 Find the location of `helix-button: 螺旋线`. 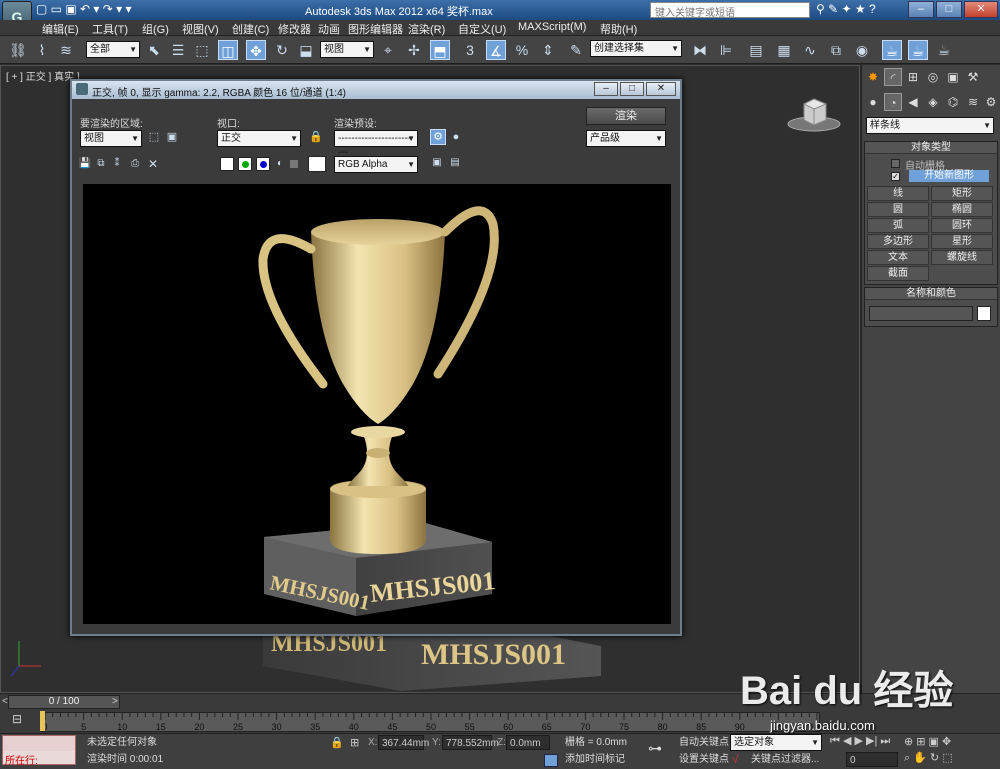

helix-button: 螺旋线 is located at coordinates (962, 257).